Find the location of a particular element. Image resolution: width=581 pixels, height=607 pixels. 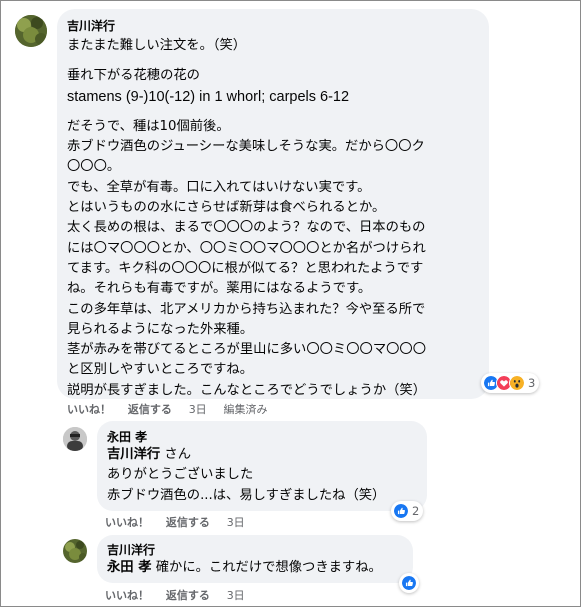

comment-text-line: でも、全草が有毒。口に入れてはいけない実です。 is located at coordinates (219, 187).